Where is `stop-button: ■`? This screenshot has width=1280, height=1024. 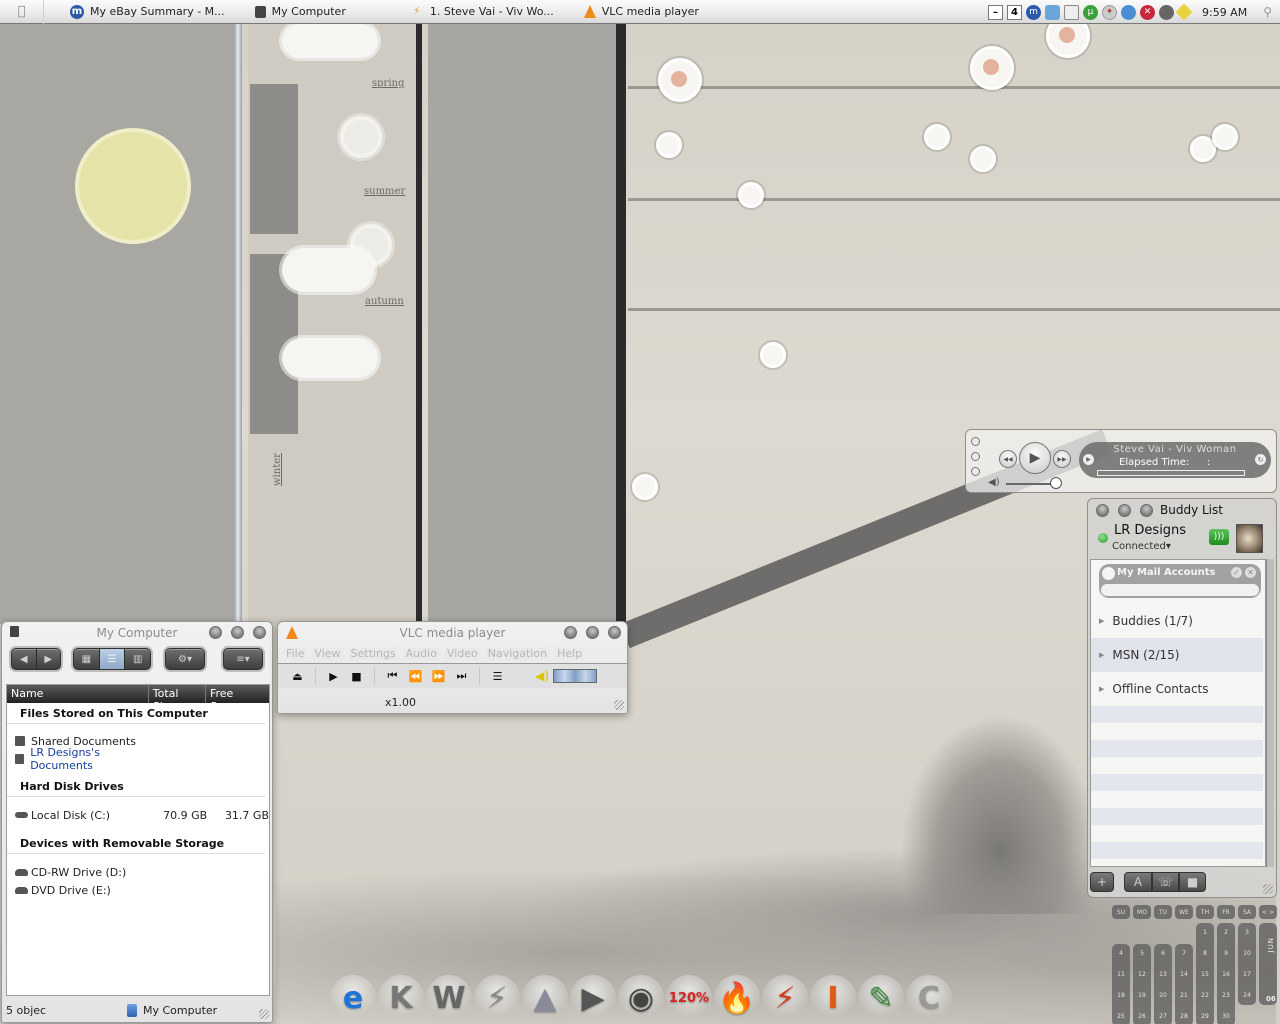
stop-button: ■ is located at coordinates (356, 676).